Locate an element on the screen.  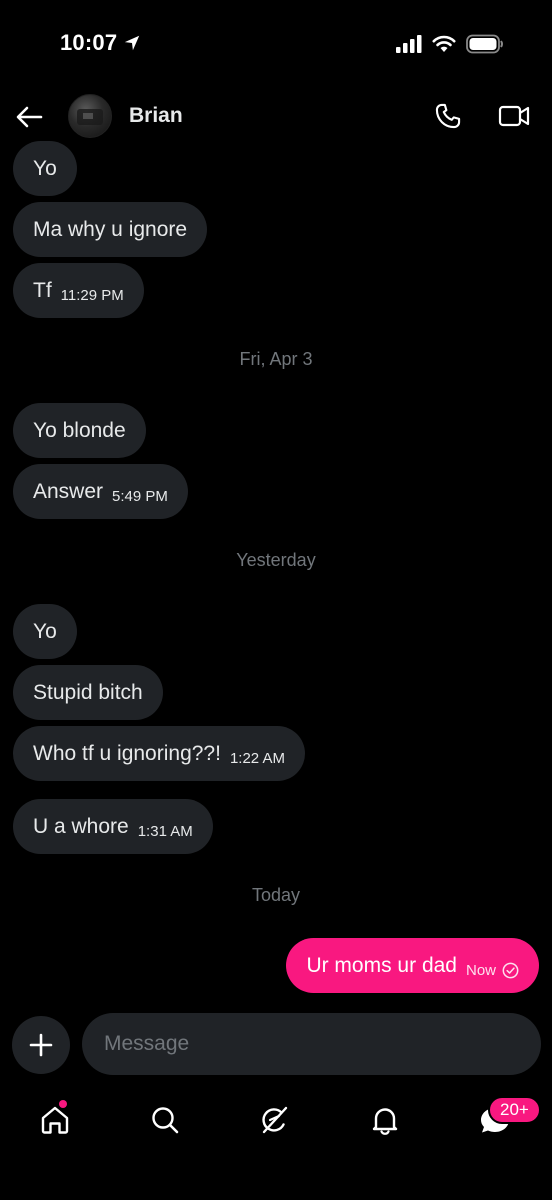
grok-icon is located at coordinates (275, 1120).